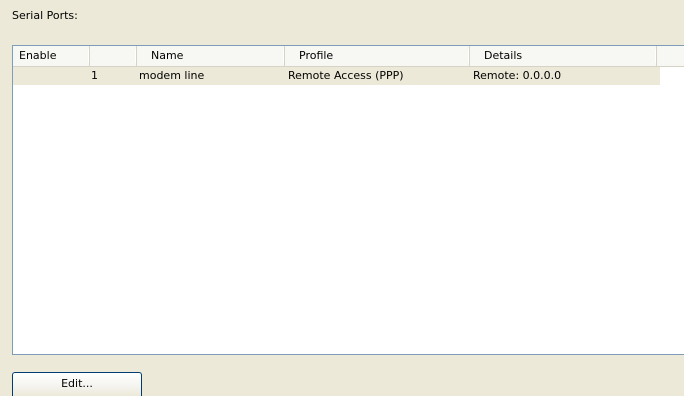 The height and width of the screenshot is (396, 684). Describe the element at coordinates (172, 75) in the screenshot. I see `row-name-cell: modem line` at that location.